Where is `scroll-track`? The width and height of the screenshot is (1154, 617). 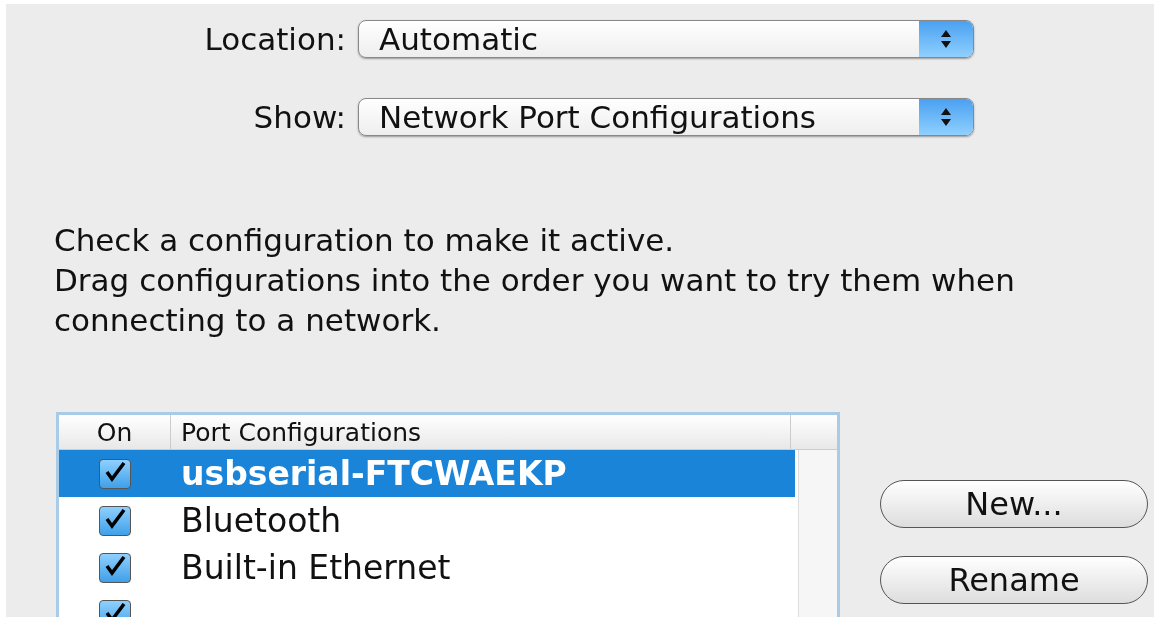
scroll-track is located at coordinates (817, 533).